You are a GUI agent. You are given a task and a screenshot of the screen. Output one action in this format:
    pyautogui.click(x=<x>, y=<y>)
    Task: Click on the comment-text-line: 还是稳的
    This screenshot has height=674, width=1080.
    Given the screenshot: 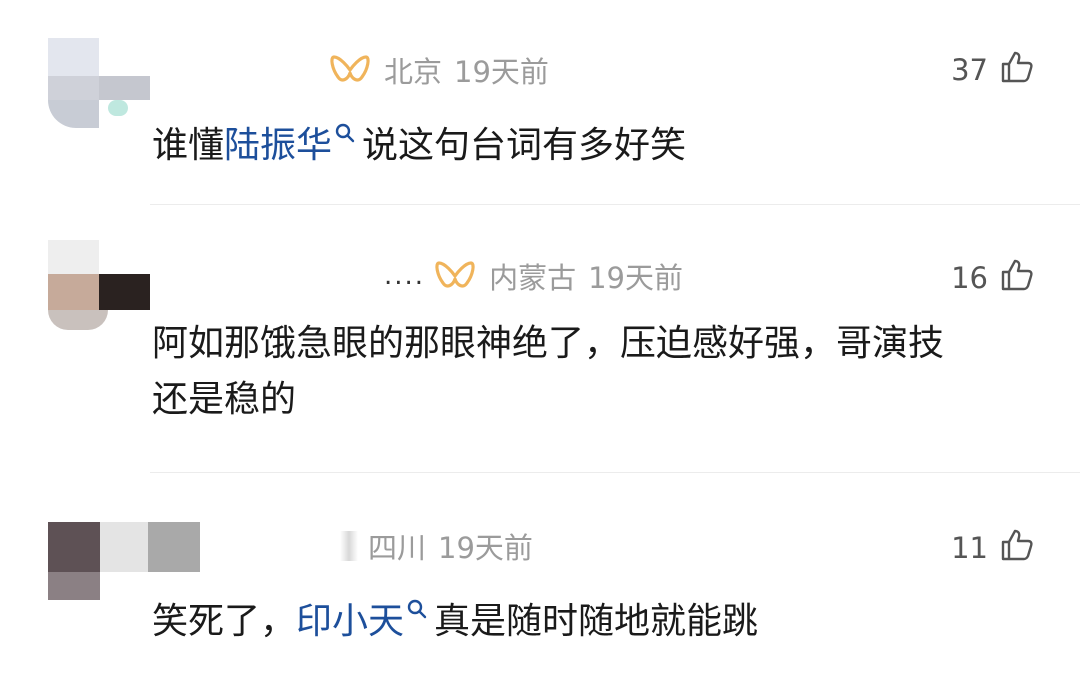 What is the action you would take?
    pyautogui.click(x=224, y=399)
    